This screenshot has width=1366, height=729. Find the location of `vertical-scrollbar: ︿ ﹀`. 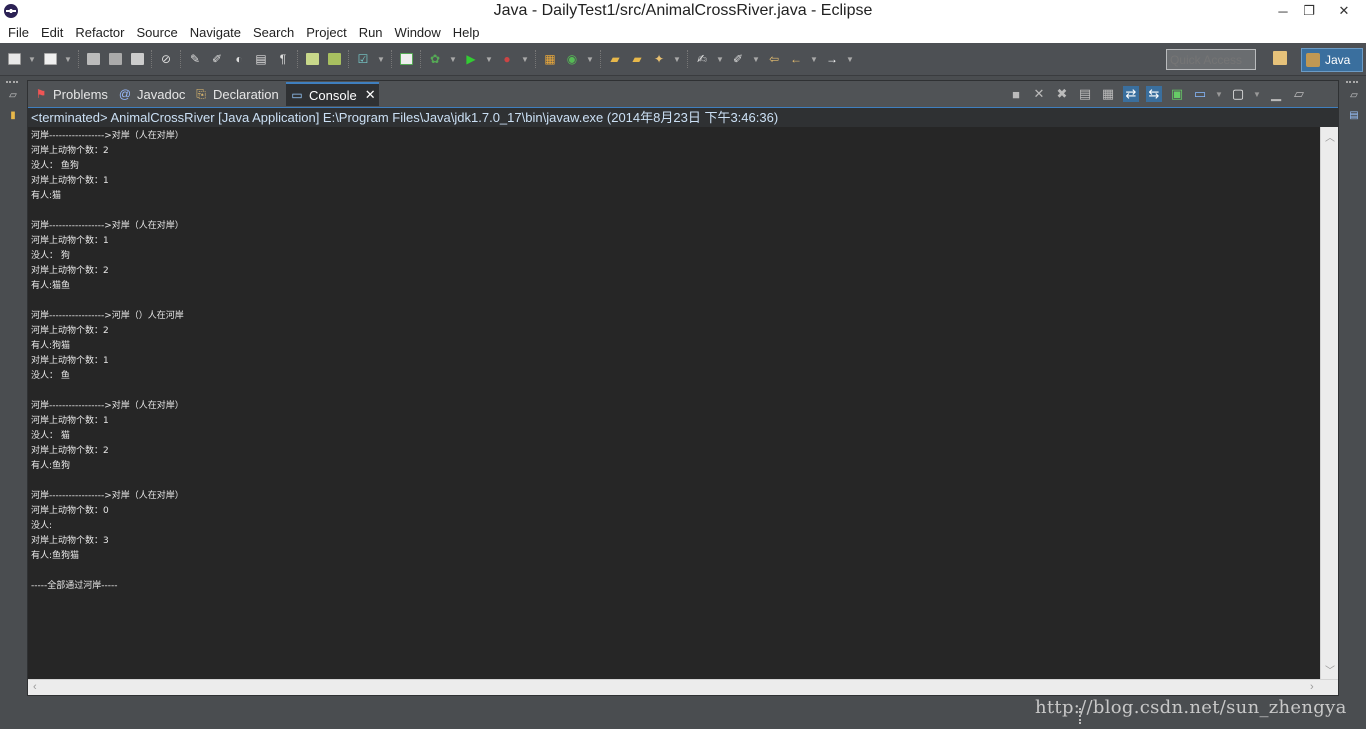

vertical-scrollbar: ︿ ﹀ is located at coordinates (1329, 403).